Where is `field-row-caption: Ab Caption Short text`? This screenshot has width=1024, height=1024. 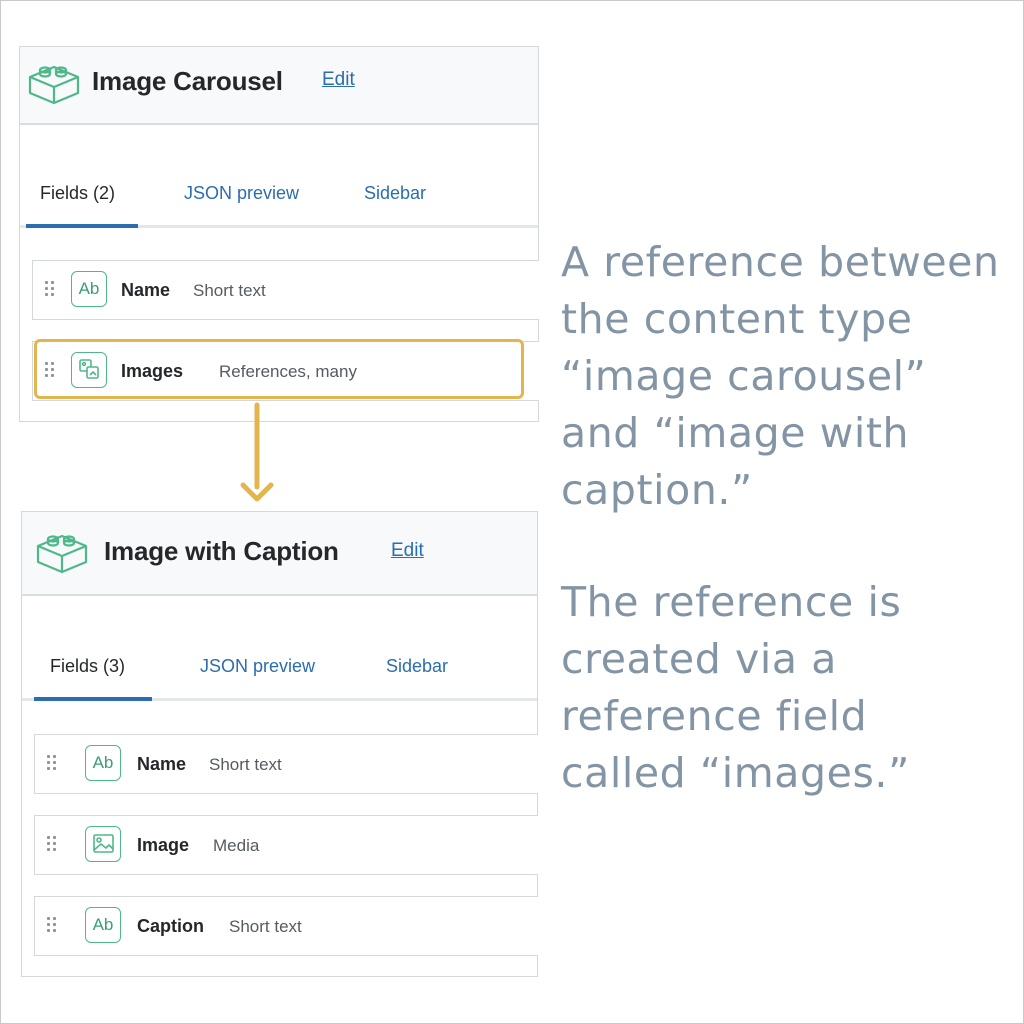 field-row-caption: Ab Caption Short text is located at coordinates (286, 926).